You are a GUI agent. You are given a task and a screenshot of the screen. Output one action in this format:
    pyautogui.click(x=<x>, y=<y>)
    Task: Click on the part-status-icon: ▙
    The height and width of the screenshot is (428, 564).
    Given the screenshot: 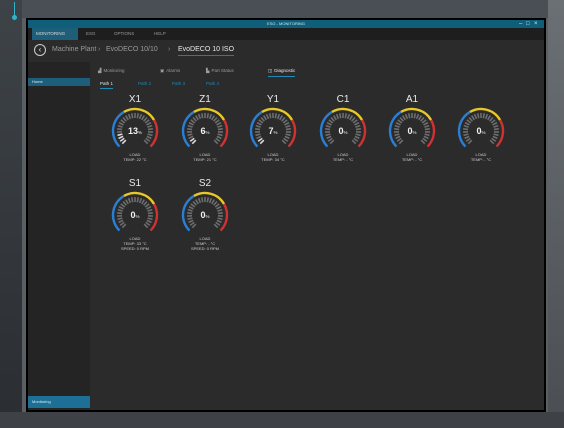 What is the action you would take?
    pyautogui.click(x=208, y=70)
    